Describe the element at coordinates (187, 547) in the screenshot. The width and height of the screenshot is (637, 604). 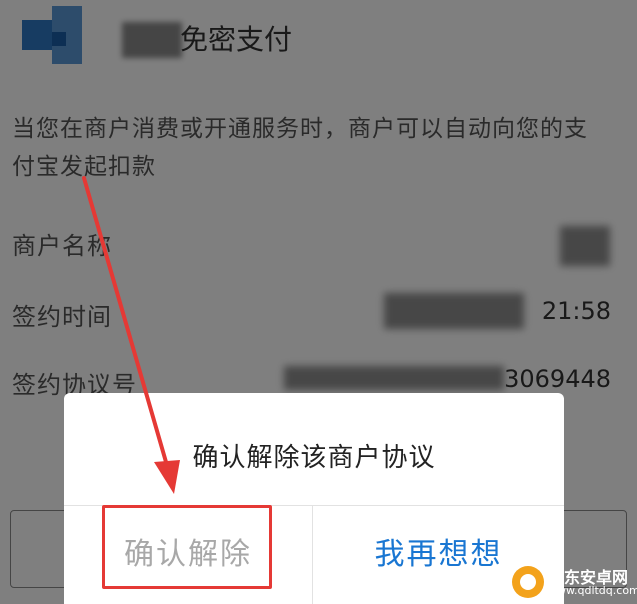
I see `highlight-box` at that location.